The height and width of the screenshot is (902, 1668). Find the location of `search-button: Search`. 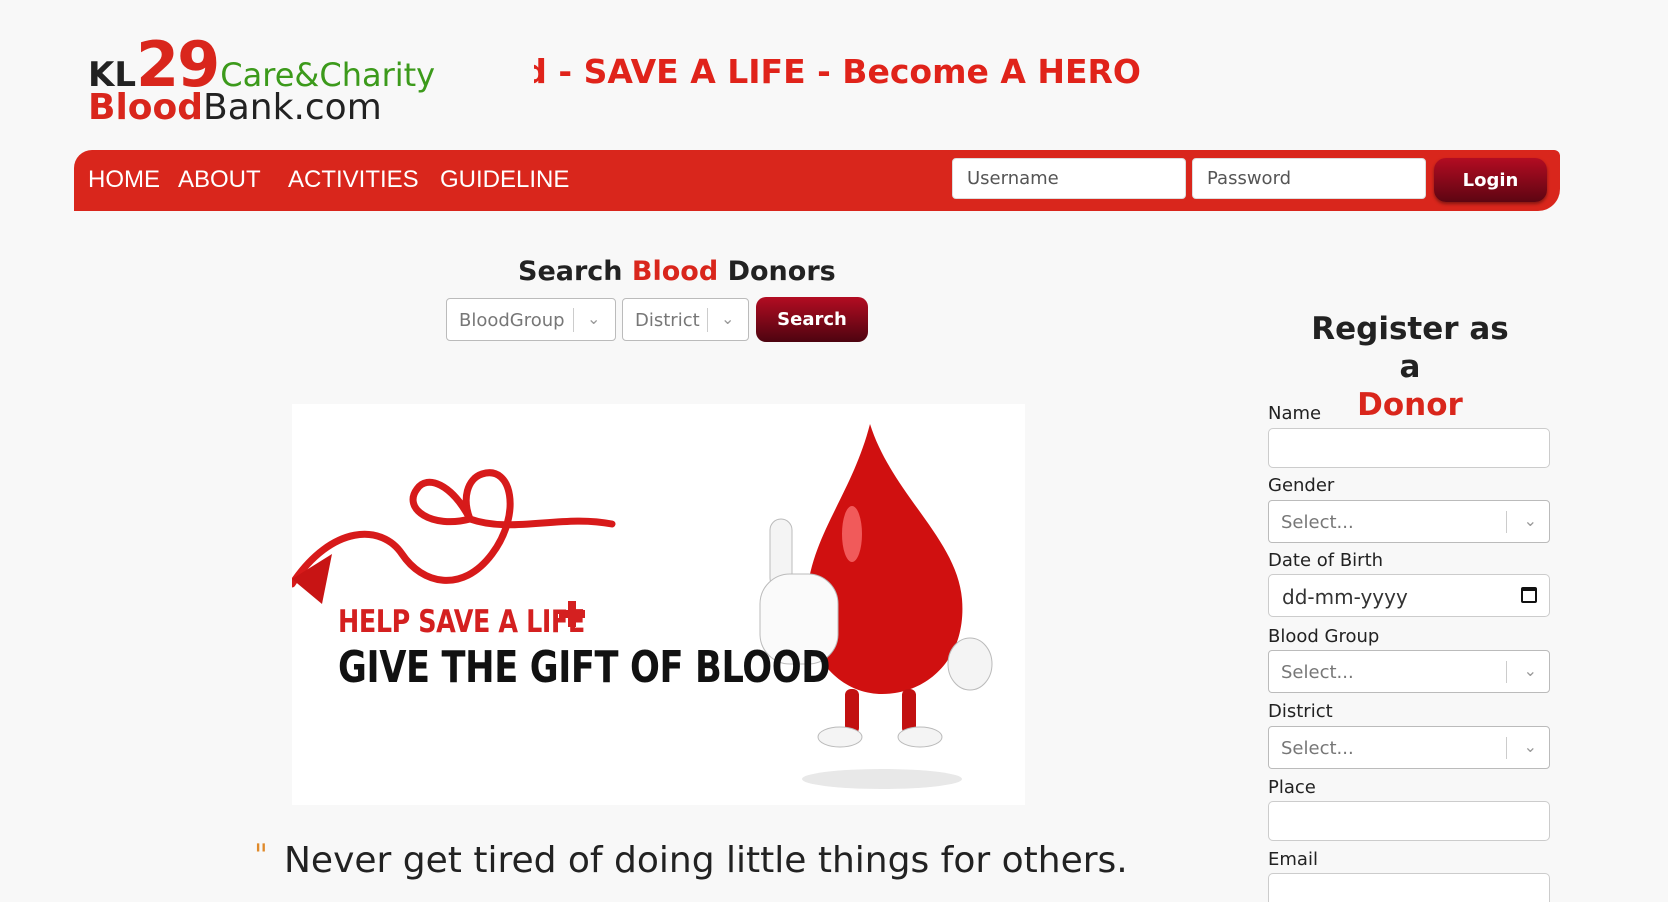

search-button: Search is located at coordinates (812, 319).